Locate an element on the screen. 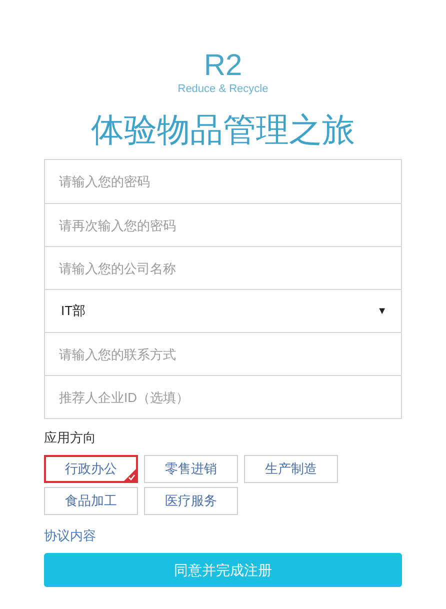 The image size is (446, 609). input-field: 推荐人企业ID（选填） is located at coordinates (223, 397).